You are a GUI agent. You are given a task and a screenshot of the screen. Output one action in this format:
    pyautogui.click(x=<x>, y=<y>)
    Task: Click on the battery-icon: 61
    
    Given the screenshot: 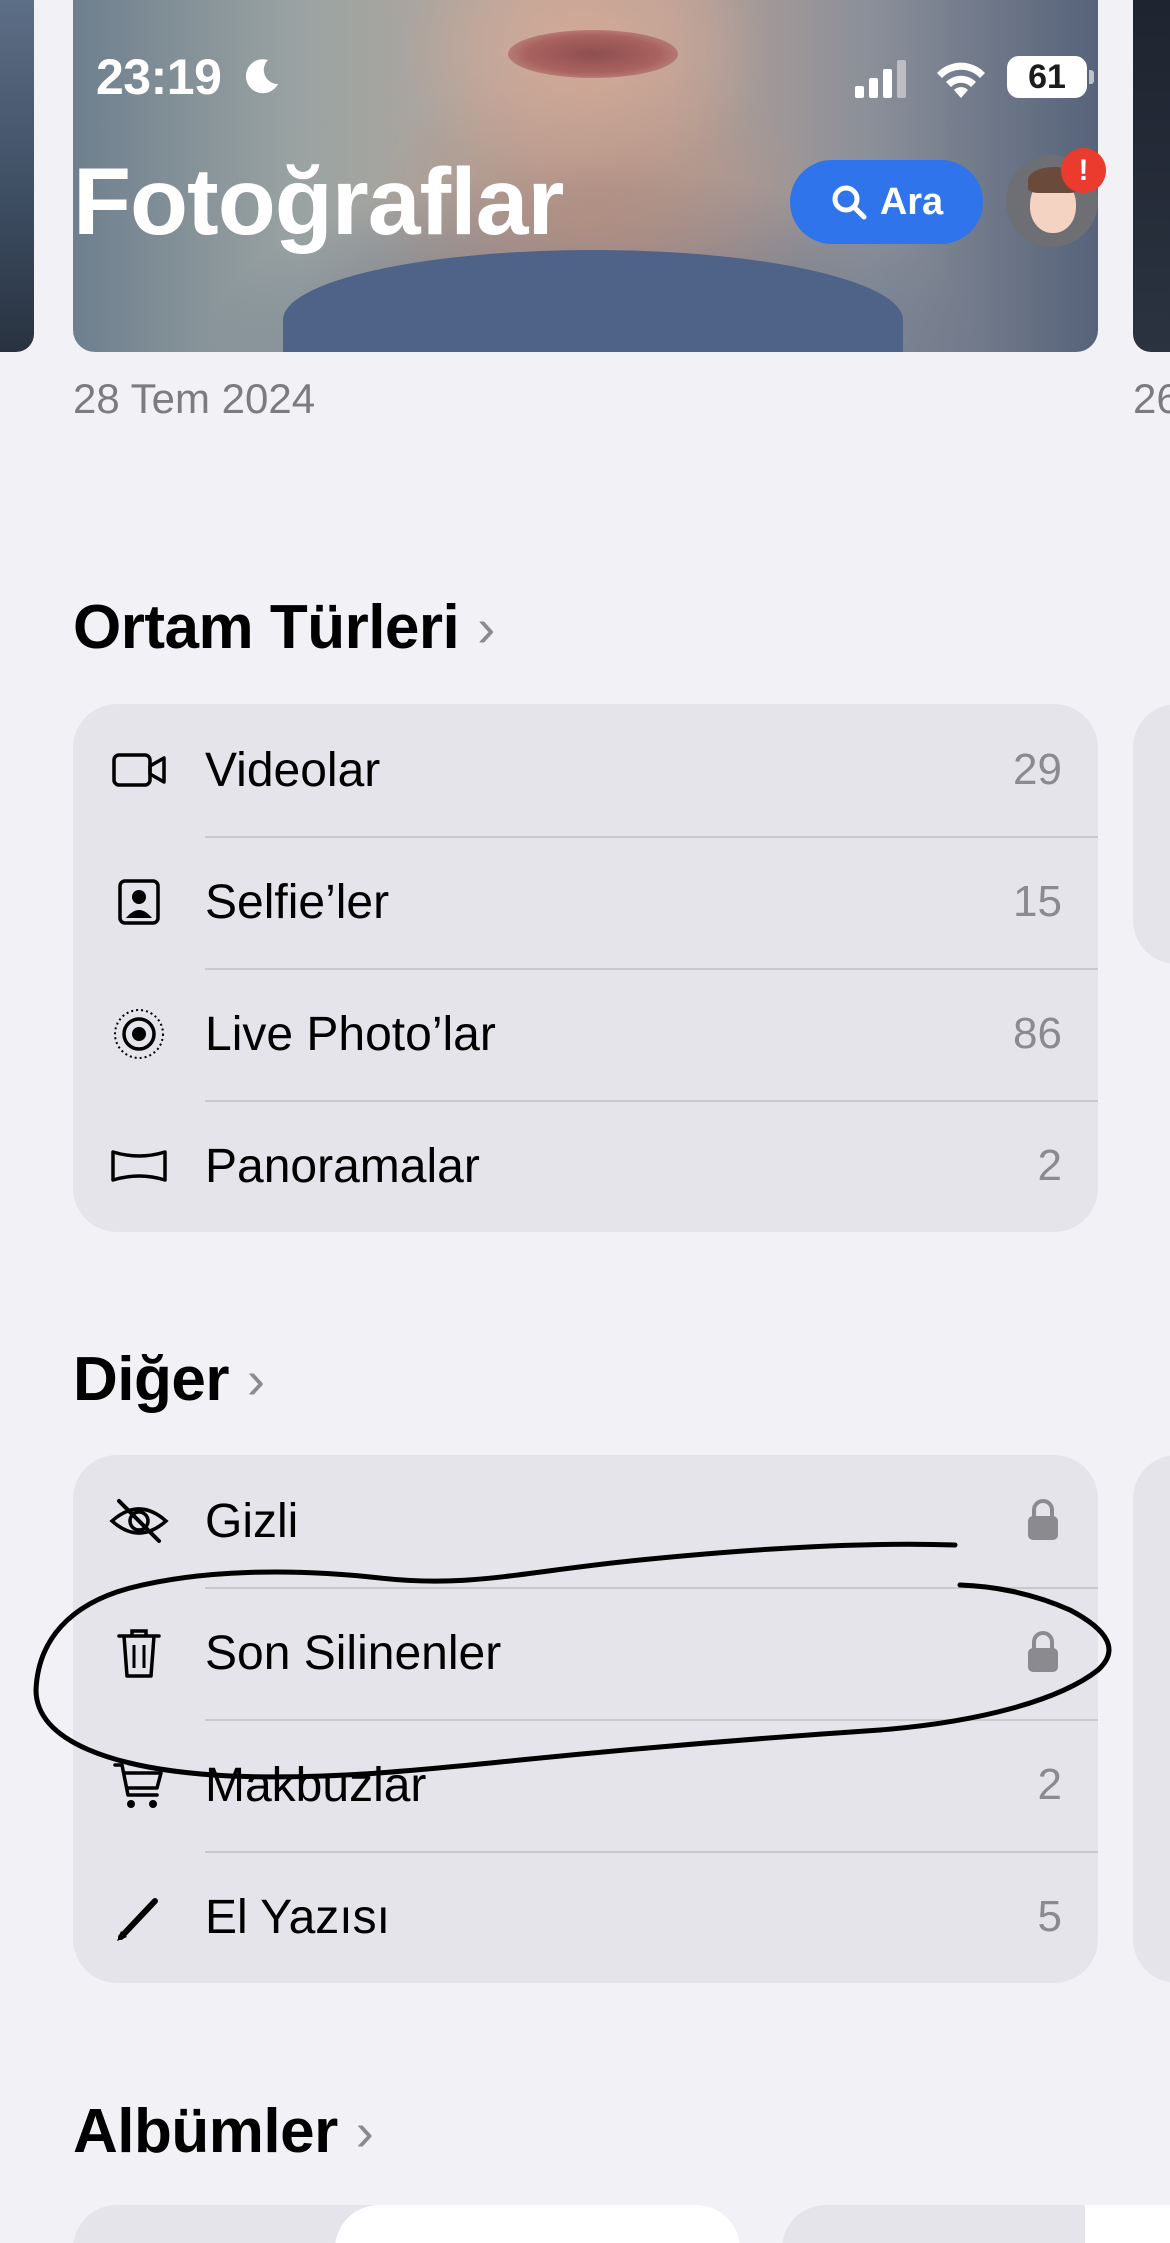 What is the action you would take?
    pyautogui.click(x=1050, y=77)
    